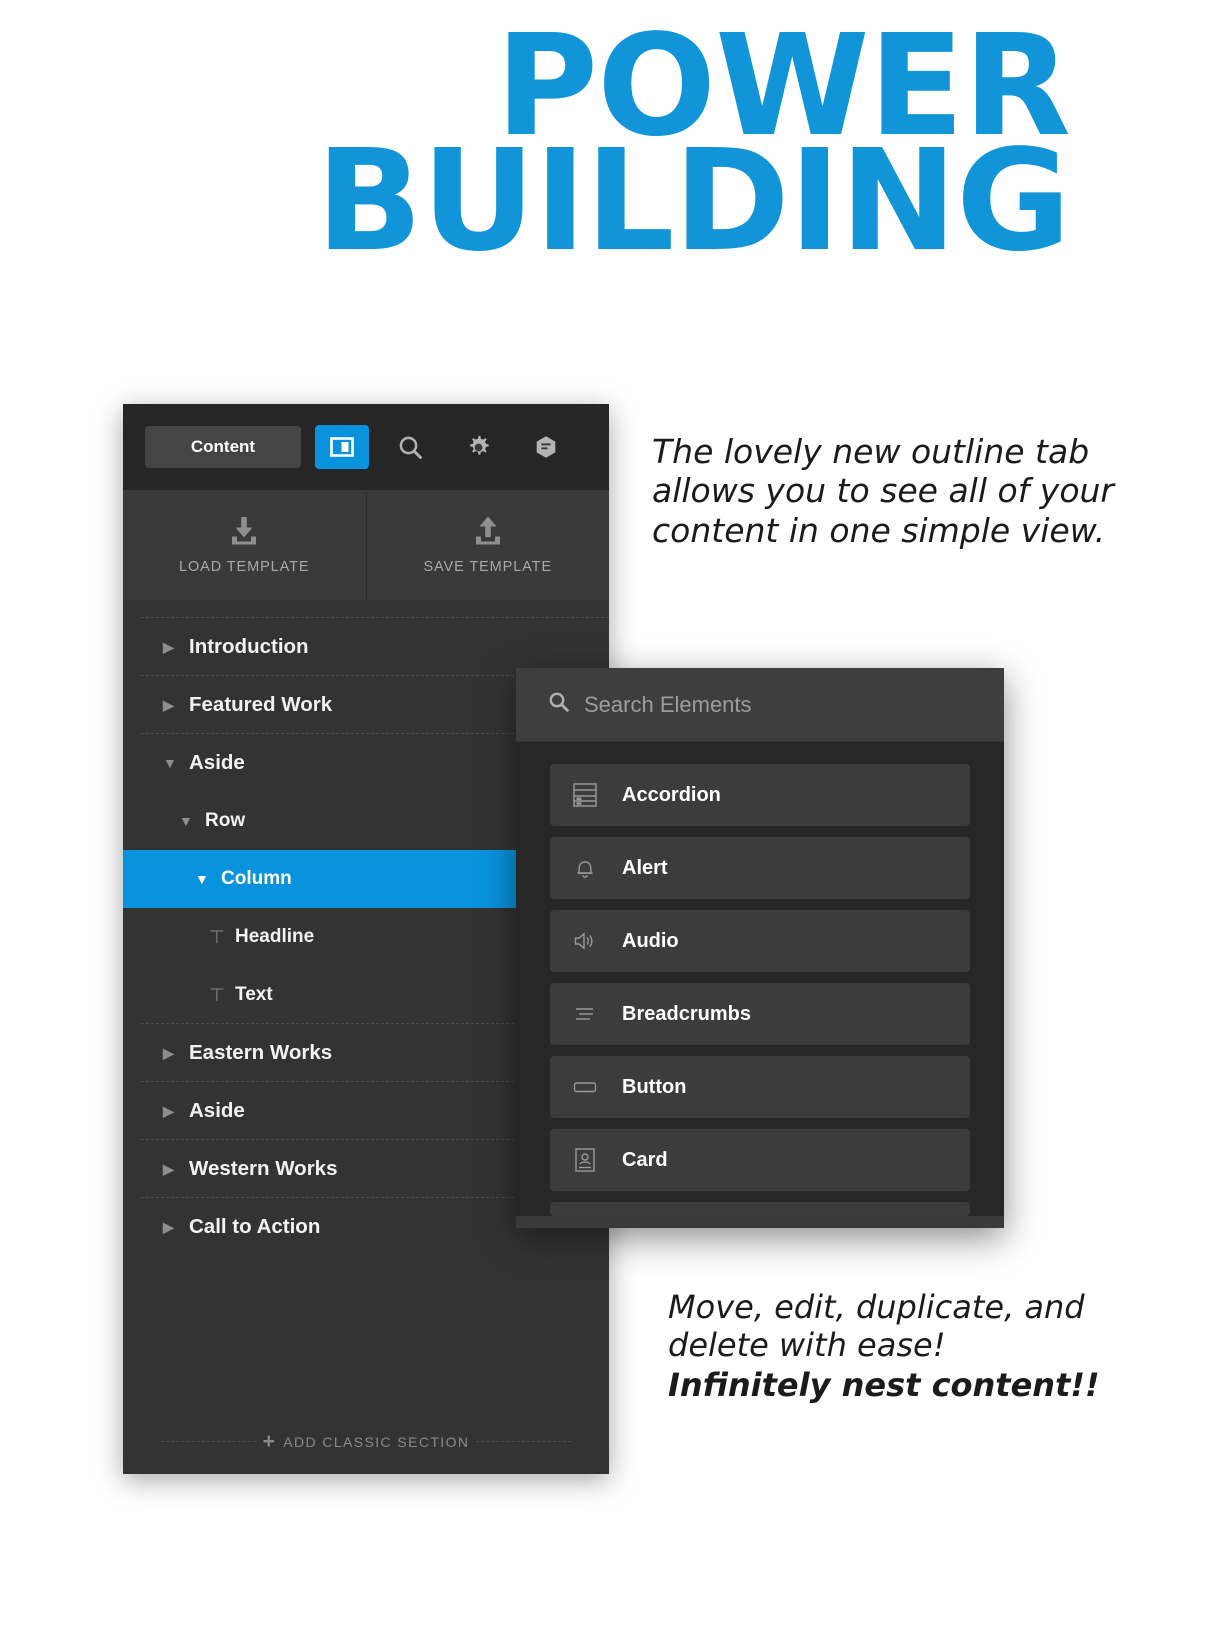 Image resolution: width=1230 pixels, height=1626 pixels. What do you see at coordinates (686, 1013) in the screenshot?
I see `element-list-item-label: Breadcrumbs` at bounding box center [686, 1013].